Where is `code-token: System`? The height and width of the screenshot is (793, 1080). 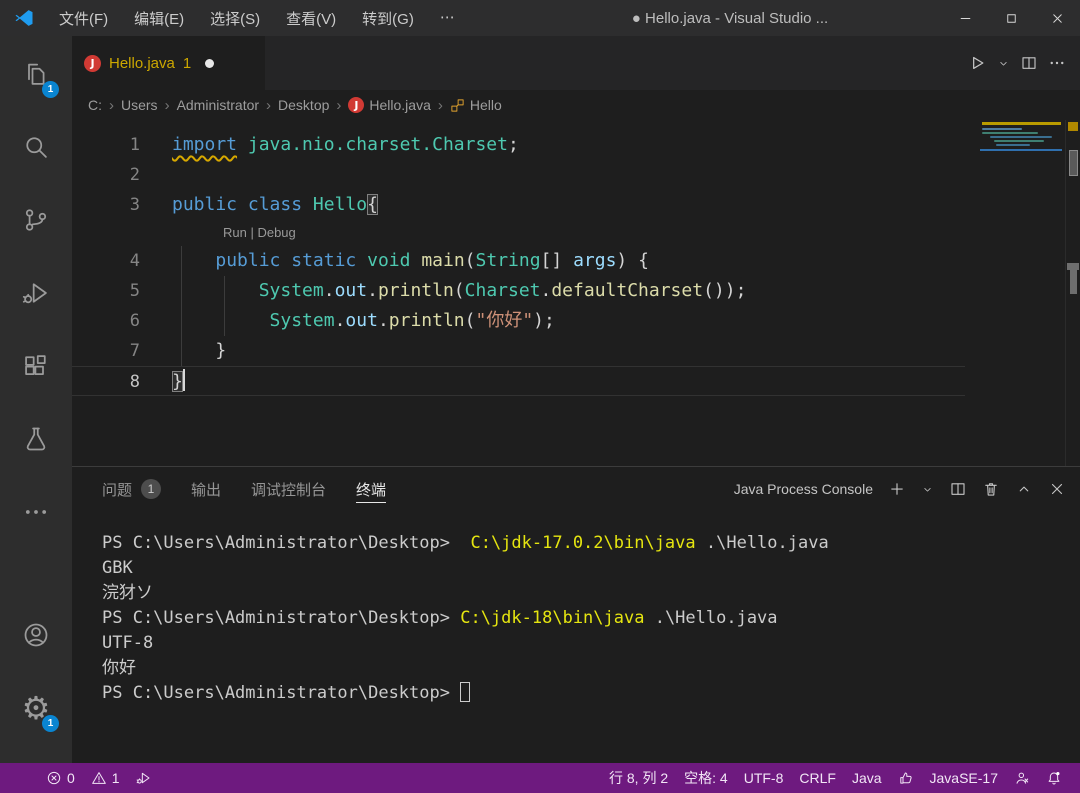 code-token: System is located at coordinates (302, 320).